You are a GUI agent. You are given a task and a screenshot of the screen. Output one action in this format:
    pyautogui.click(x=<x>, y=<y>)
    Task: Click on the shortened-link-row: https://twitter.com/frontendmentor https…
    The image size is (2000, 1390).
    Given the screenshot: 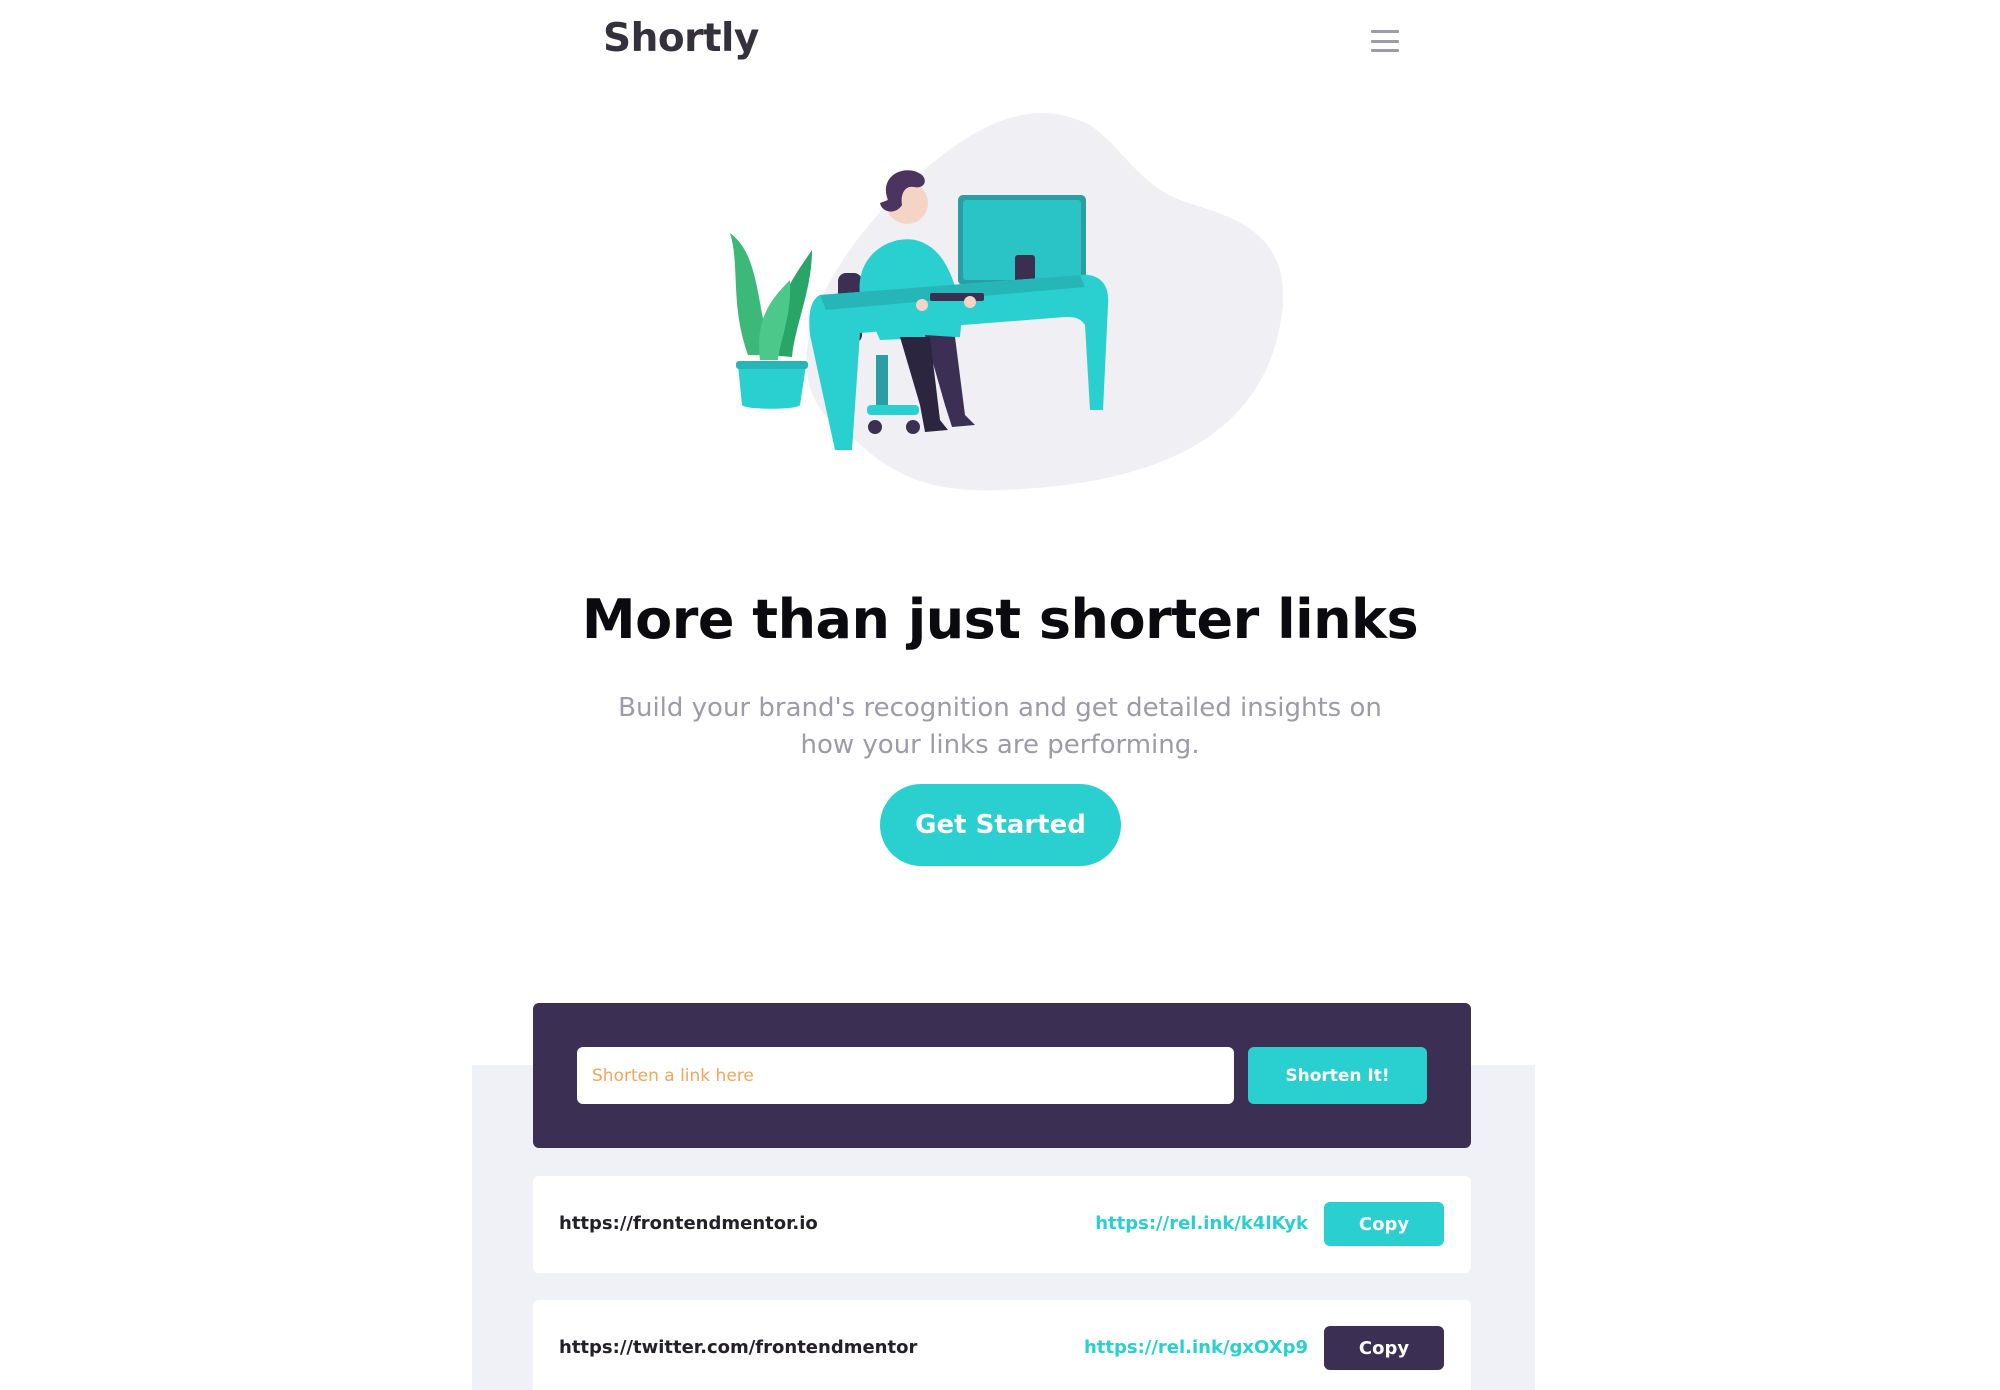 What is the action you would take?
    pyautogui.click(x=1002, y=1345)
    